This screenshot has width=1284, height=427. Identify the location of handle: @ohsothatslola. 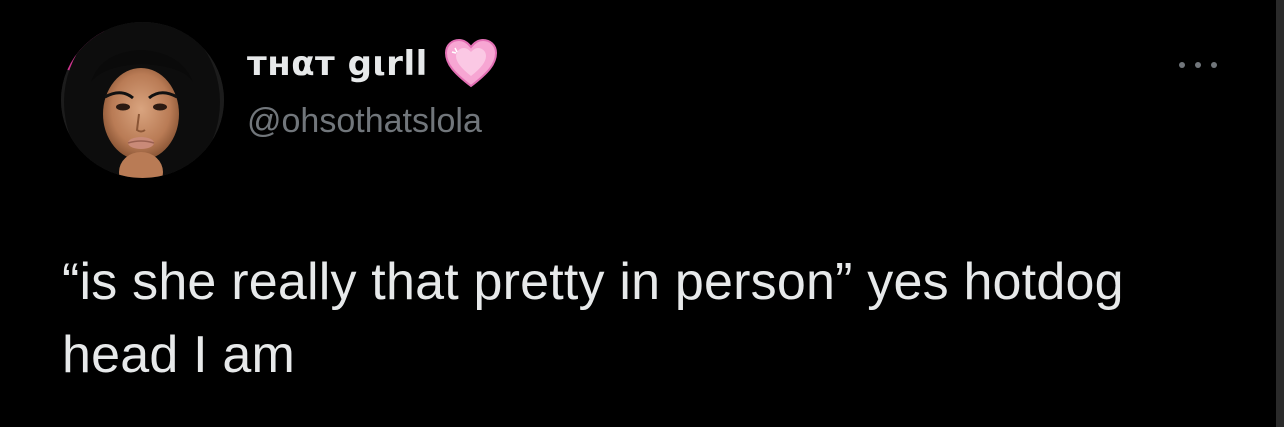
(364, 121).